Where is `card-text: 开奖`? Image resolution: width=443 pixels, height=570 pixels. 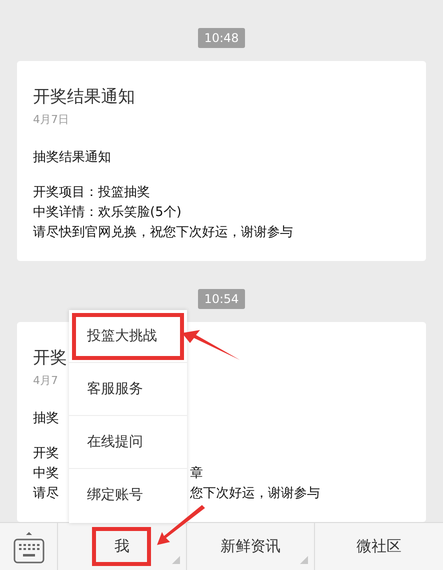
card-text: 开奖 is located at coordinates (46, 454).